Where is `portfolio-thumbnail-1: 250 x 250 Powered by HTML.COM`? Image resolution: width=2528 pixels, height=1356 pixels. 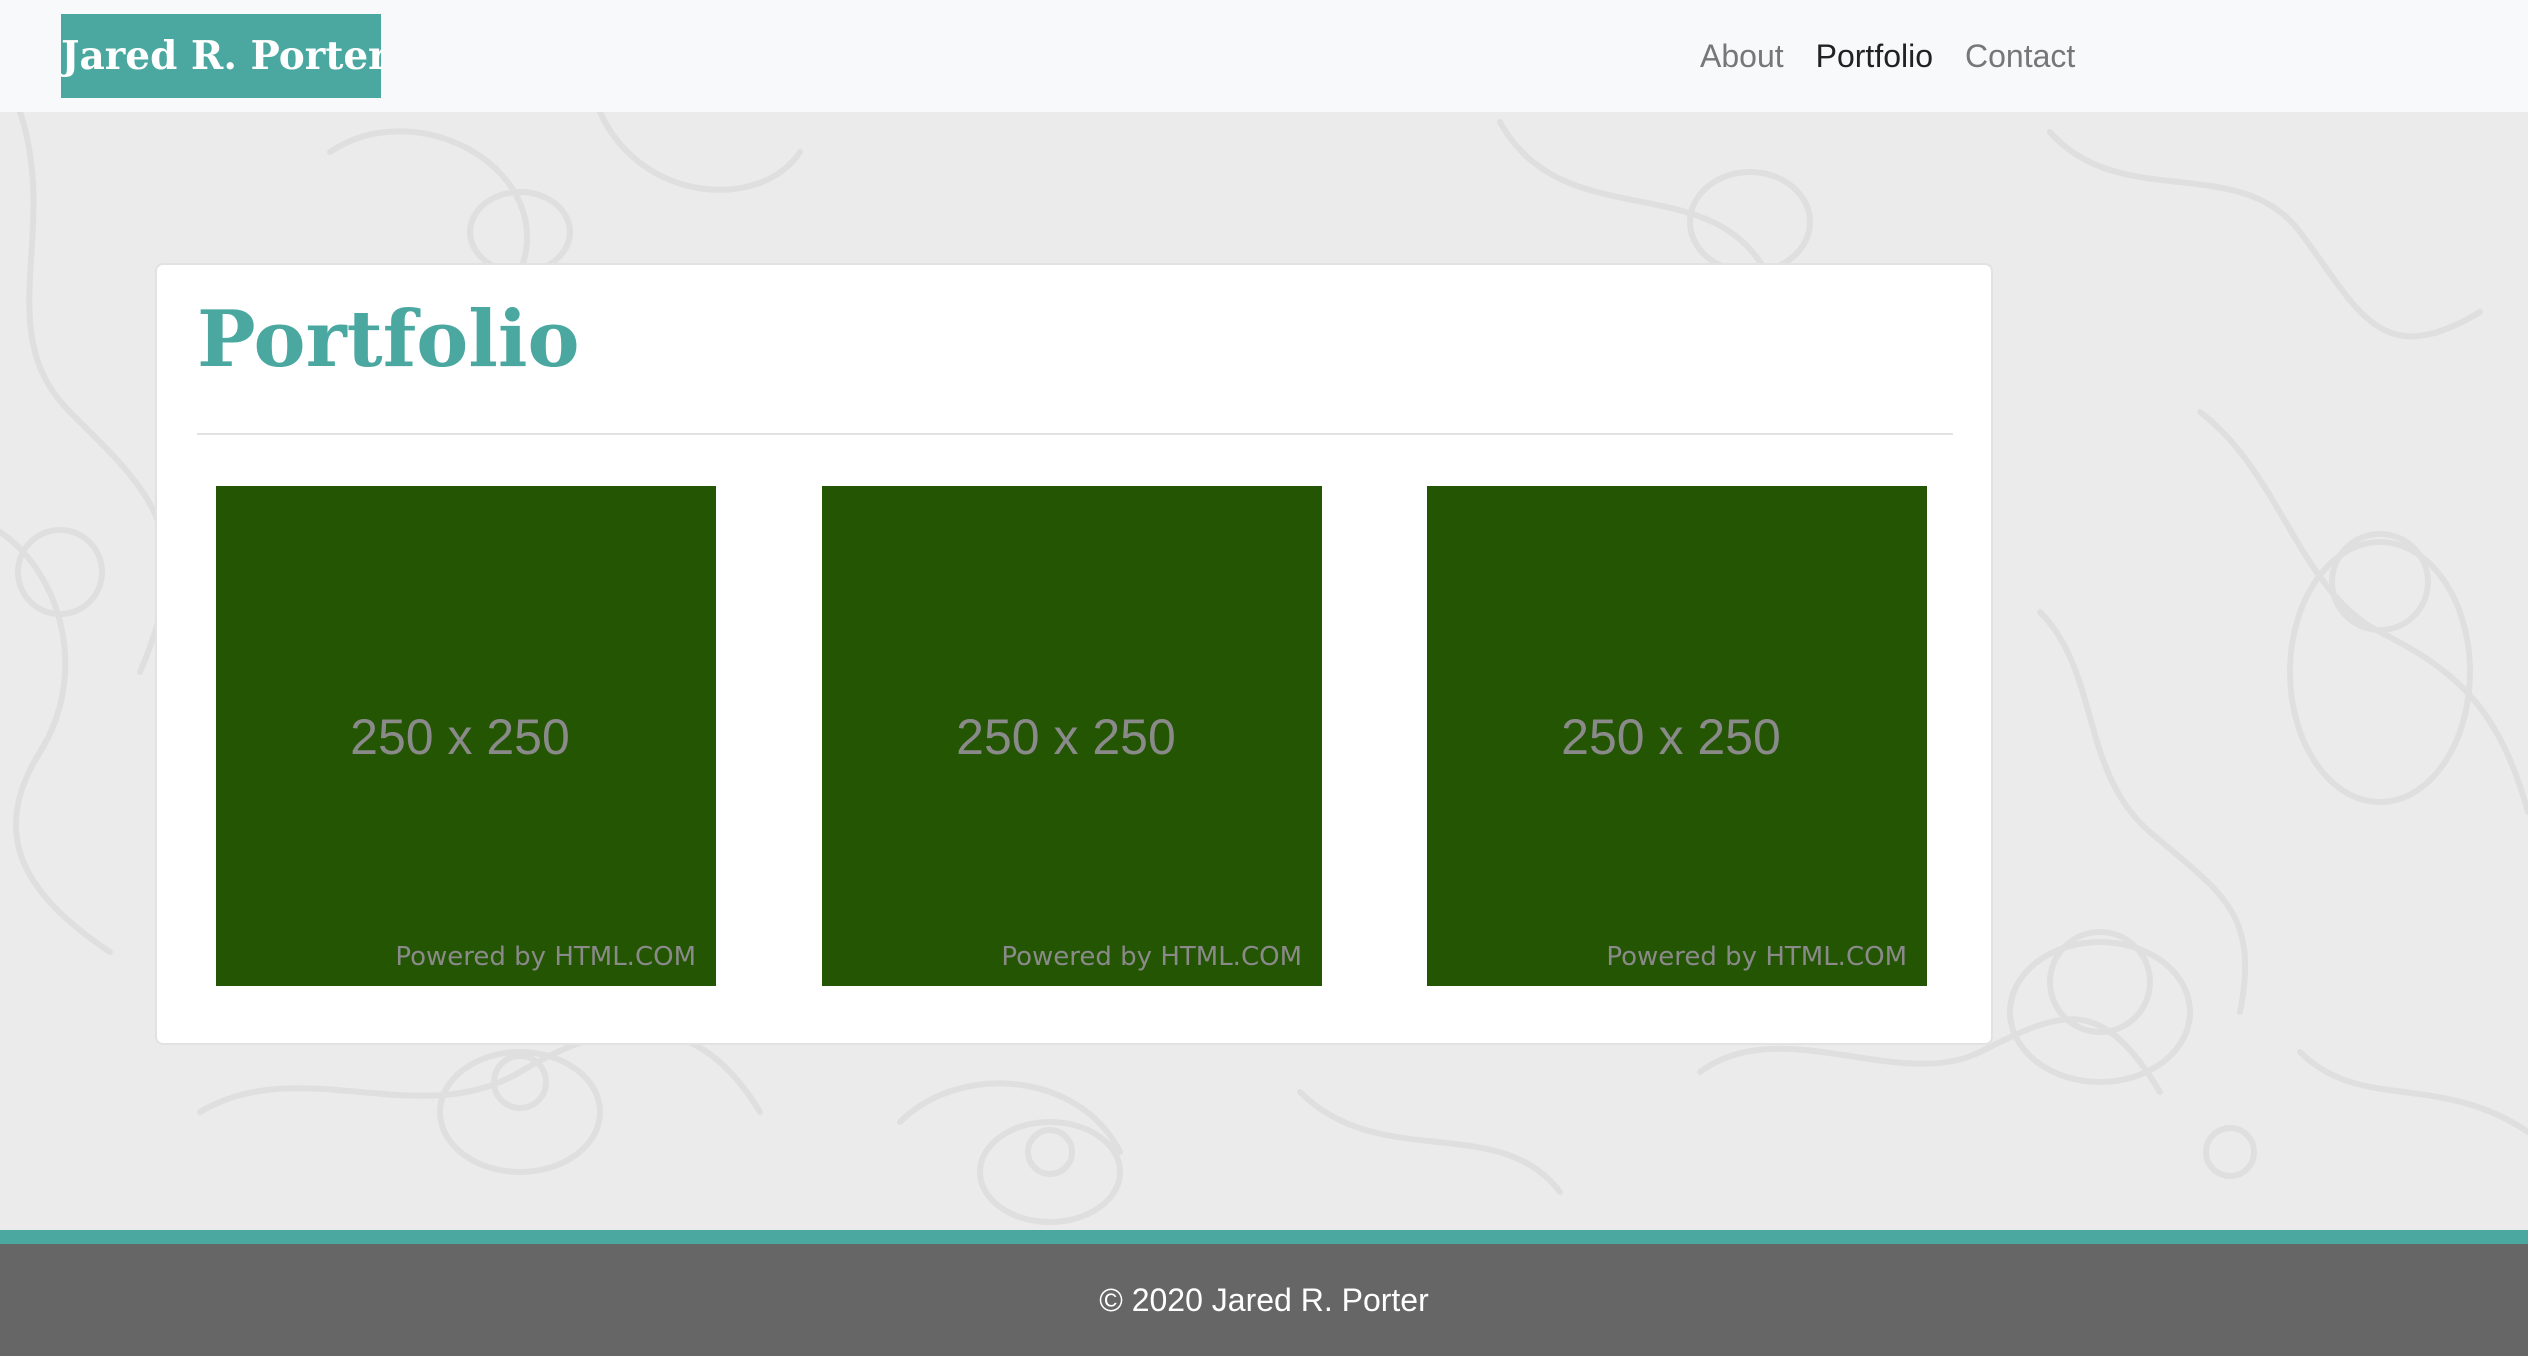
portfolio-thumbnail-1: 250 x 250 Powered by HTML.COM is located at coordinates (466, 736).